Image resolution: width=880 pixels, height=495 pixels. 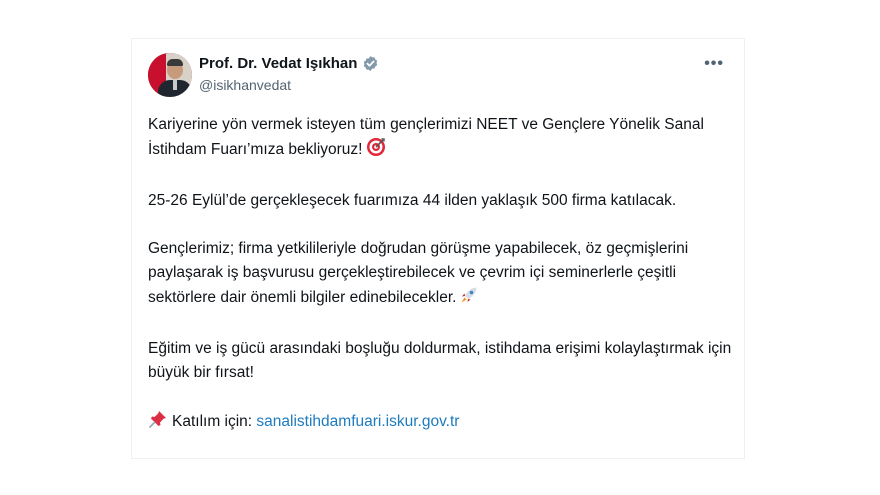 I want to click on avatar, so click(x=170, y=75).